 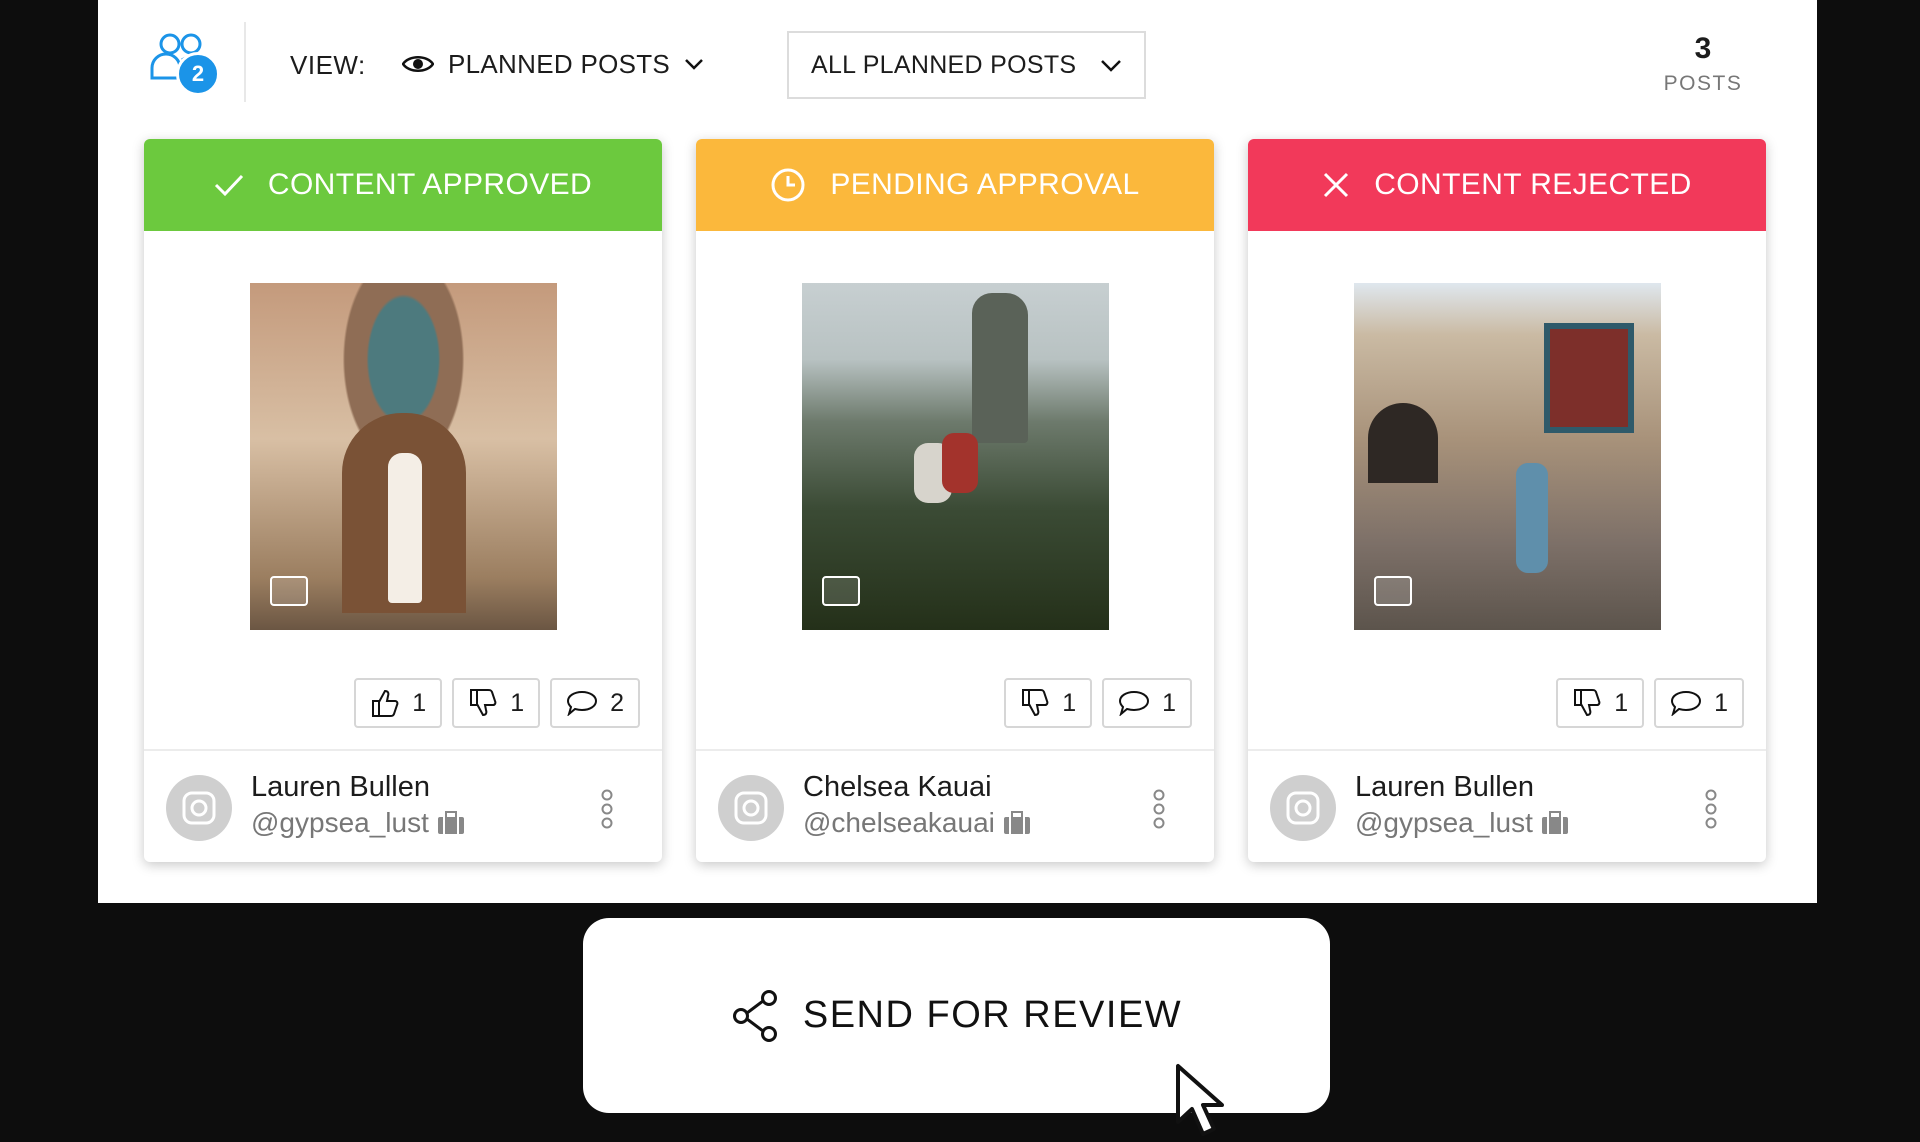 What do you see at coordinates (897, 787) in the screenshot?
I see `creator-name: Chelsea Kauai` at bounding box center [897, 787].